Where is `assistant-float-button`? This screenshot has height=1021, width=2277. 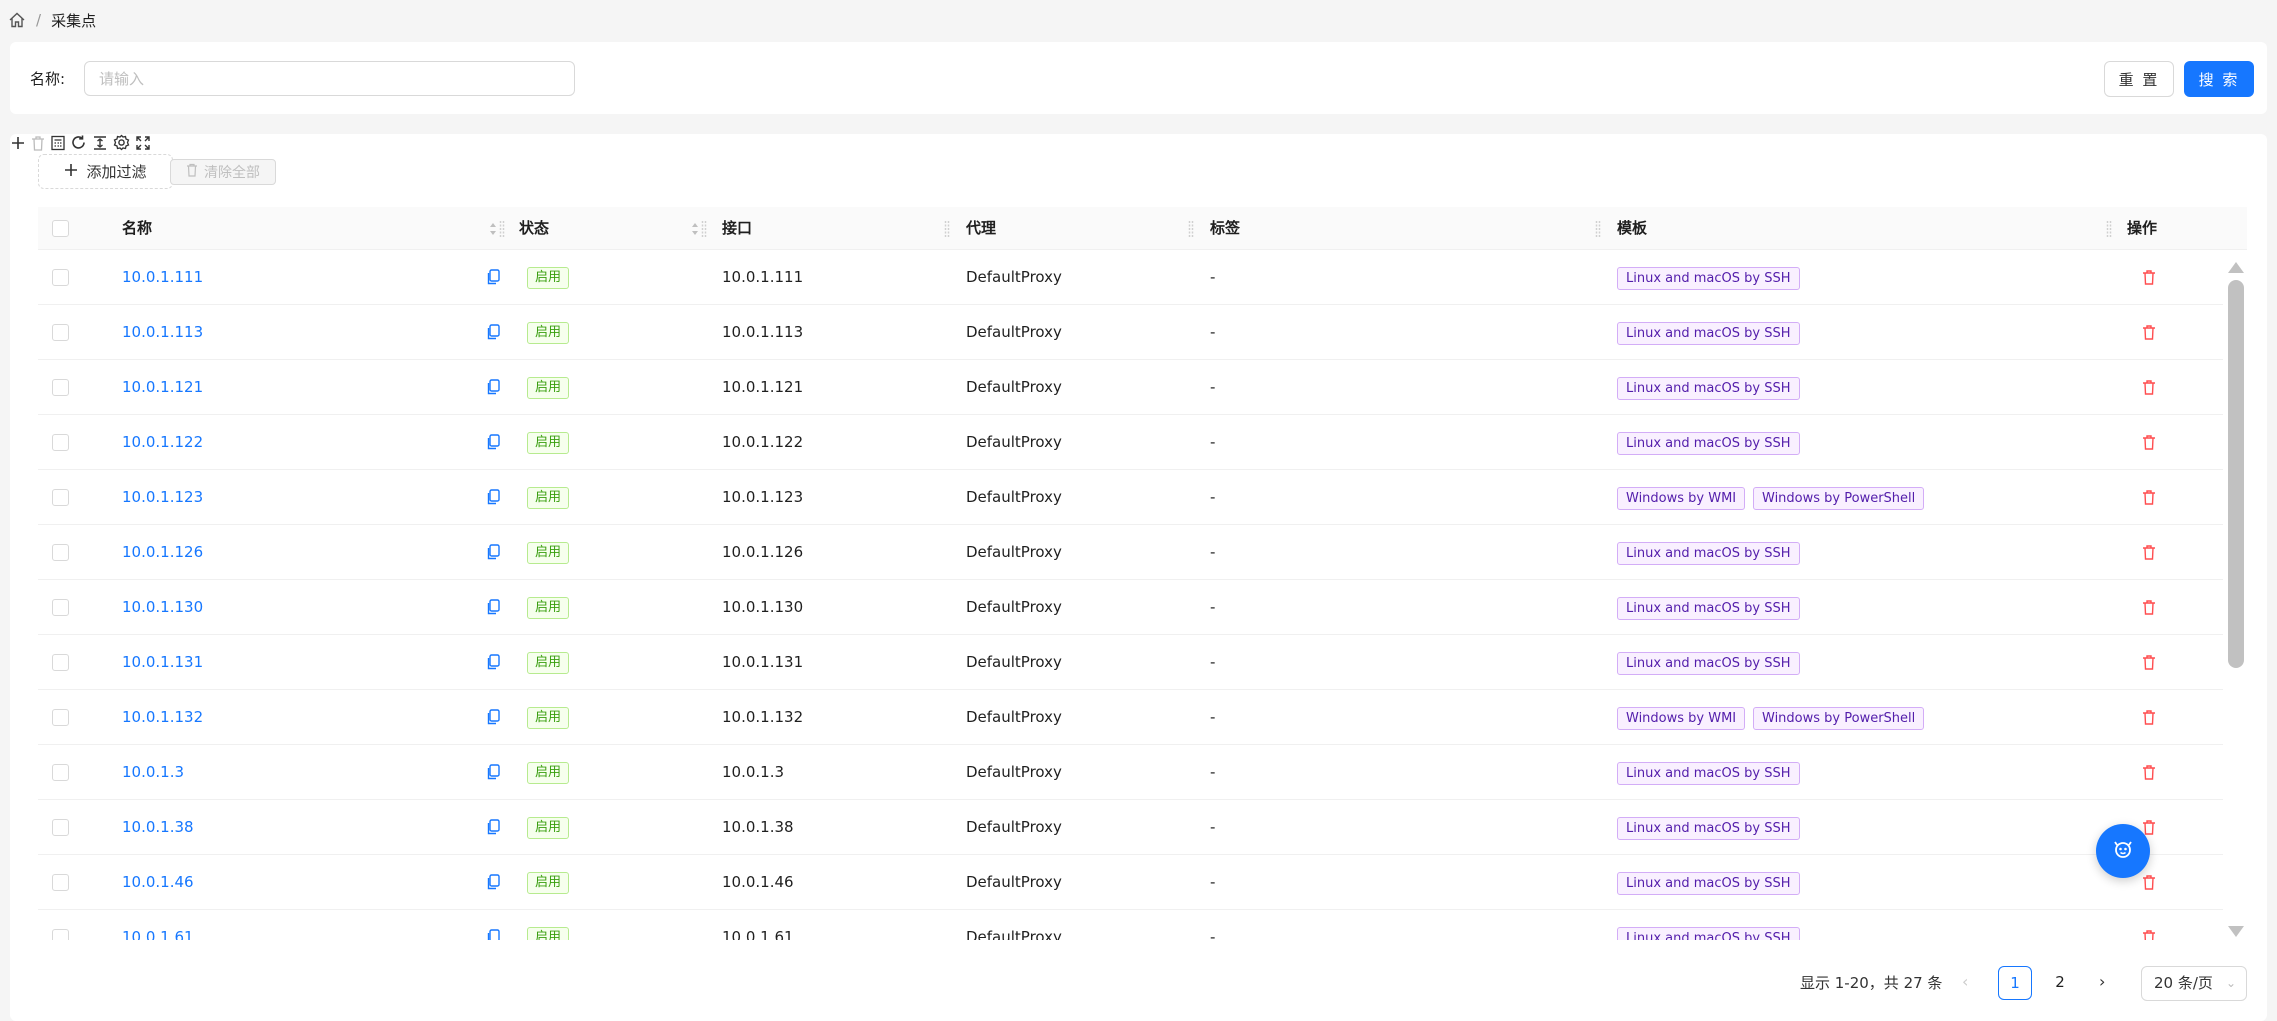 assistant-float-button is located at coordinates (2123, 851).